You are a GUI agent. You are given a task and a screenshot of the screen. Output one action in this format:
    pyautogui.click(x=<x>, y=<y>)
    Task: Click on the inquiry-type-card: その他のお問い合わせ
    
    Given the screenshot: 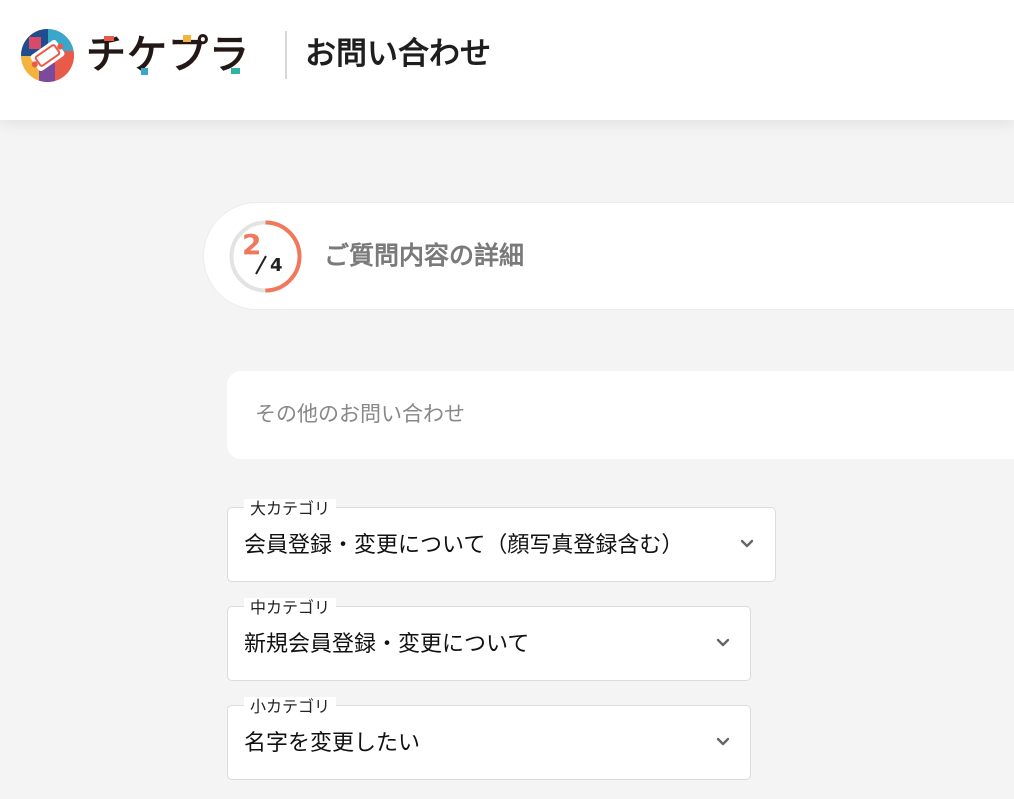 What is the action you would take?
    pyautogui.click(x=620, y=415)
    